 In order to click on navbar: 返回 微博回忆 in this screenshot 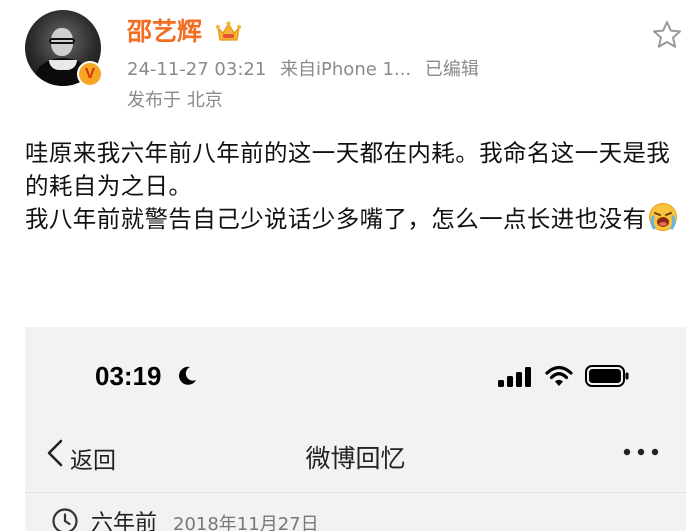, I will do `click(355, 457)`.